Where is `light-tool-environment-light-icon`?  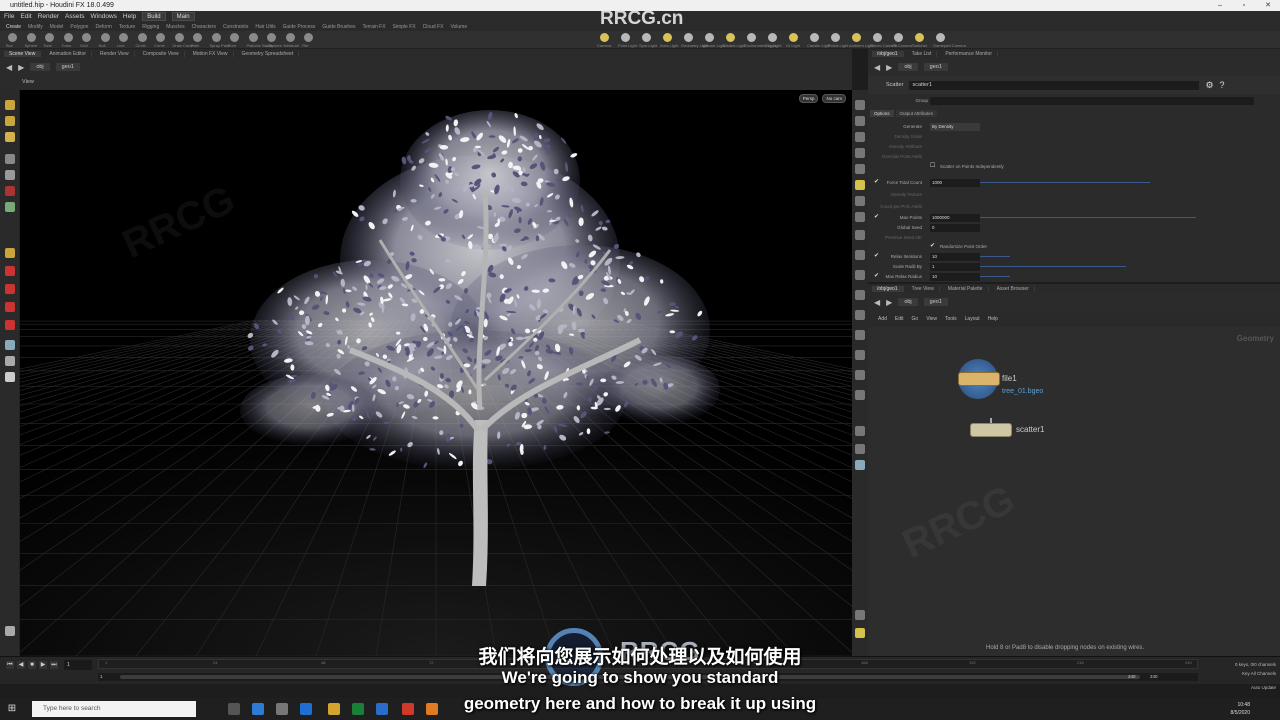
light-tool-environment-light-icon is located at coordinates (751, 37).